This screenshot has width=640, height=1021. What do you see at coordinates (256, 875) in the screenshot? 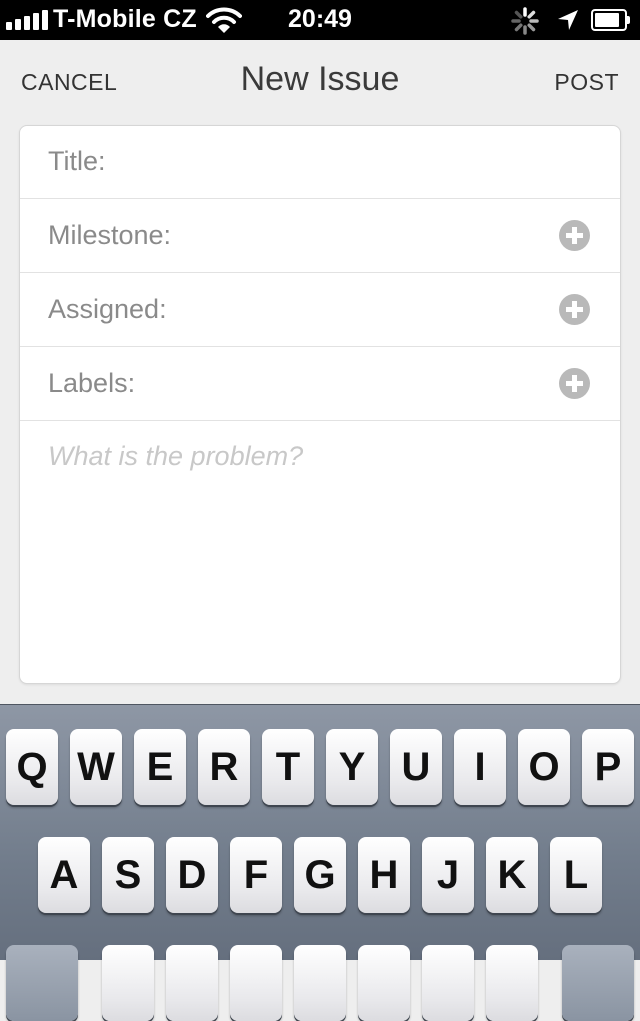
I see `key-f: F` at bounding box center [256, 875].